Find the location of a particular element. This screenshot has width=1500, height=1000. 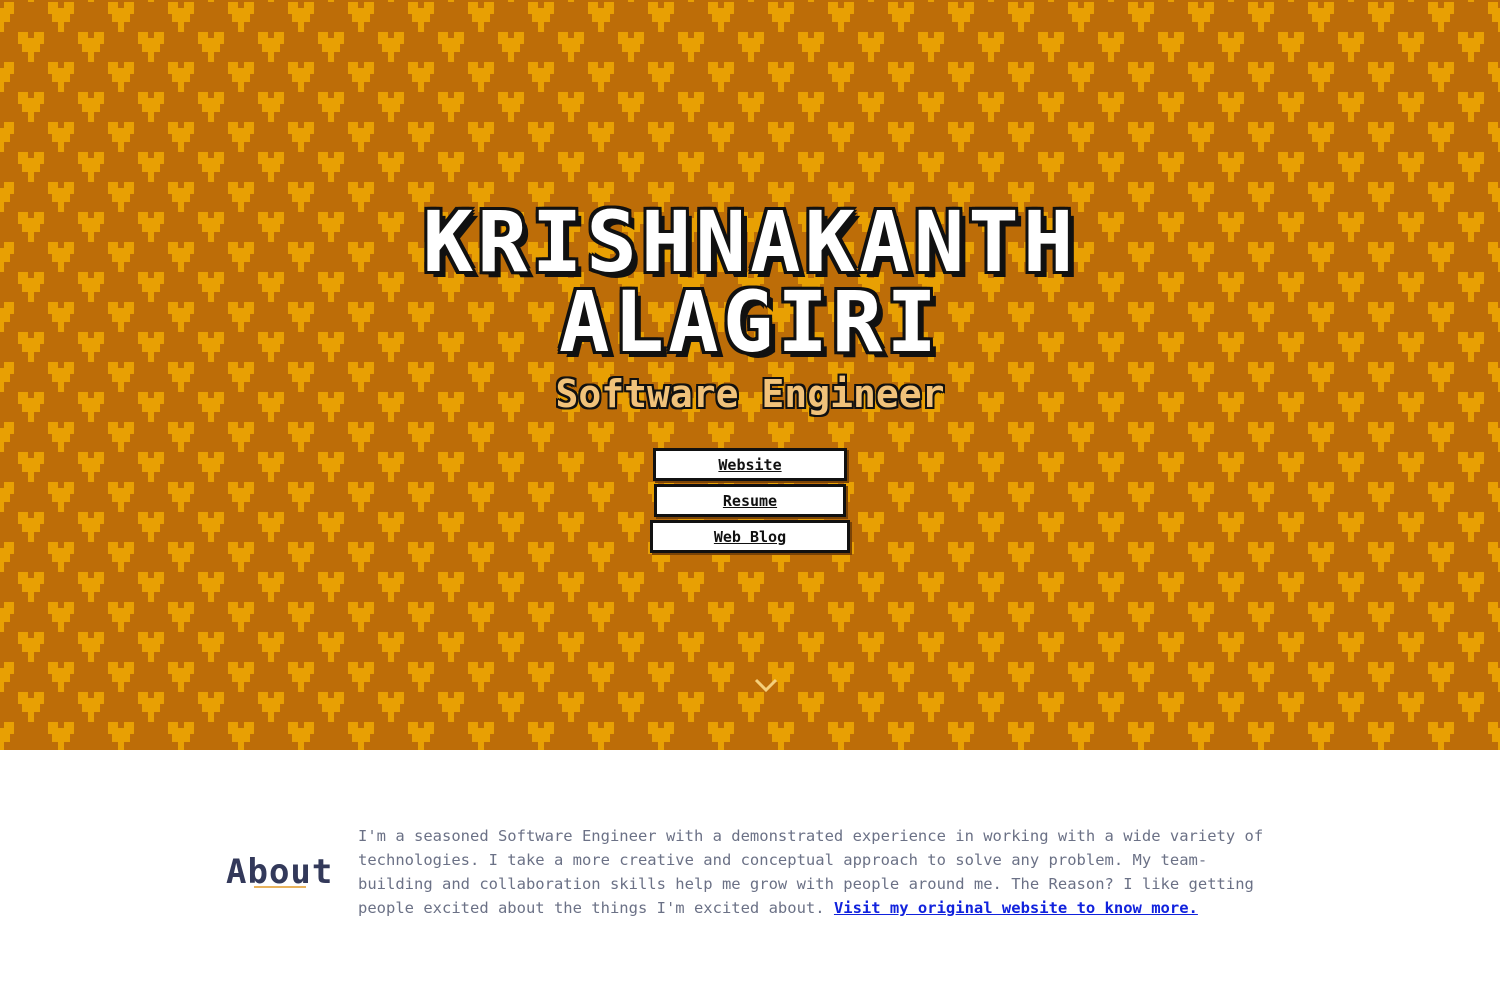

website-button: Website is located at coordinates (750, 464).